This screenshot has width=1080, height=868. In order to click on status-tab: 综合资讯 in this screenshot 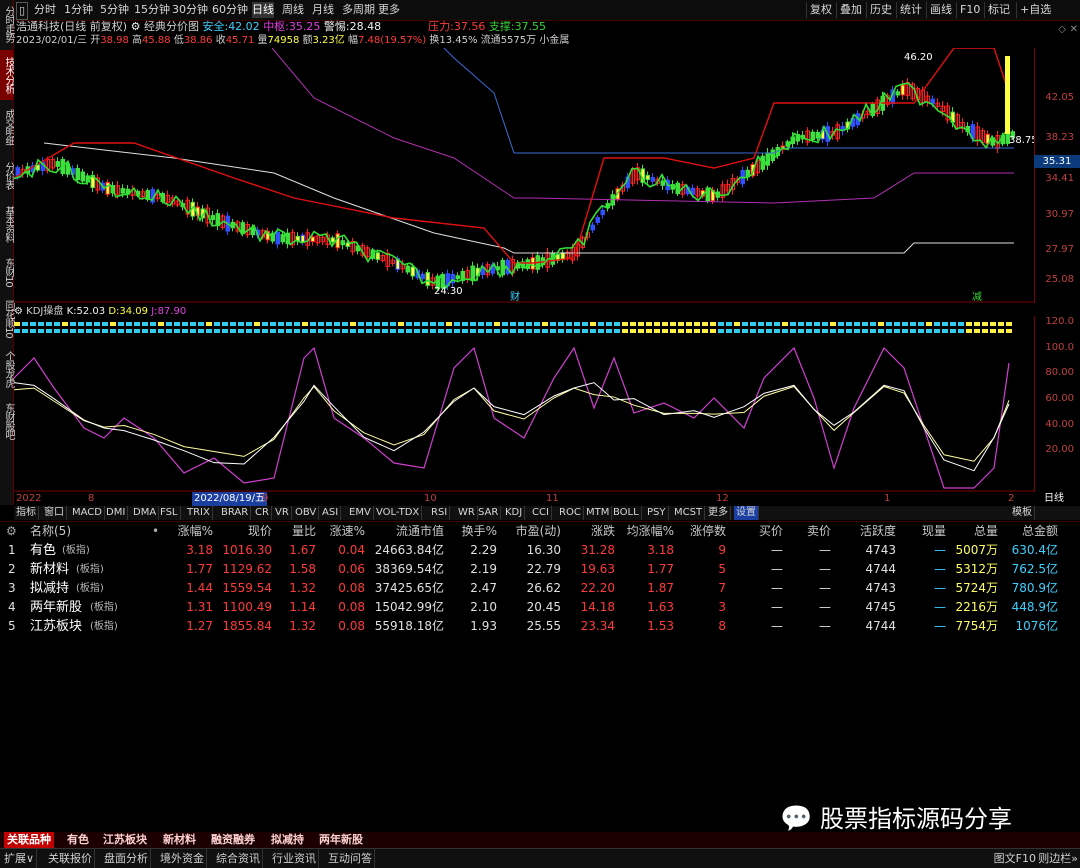, I will do `click(238, 858)`.